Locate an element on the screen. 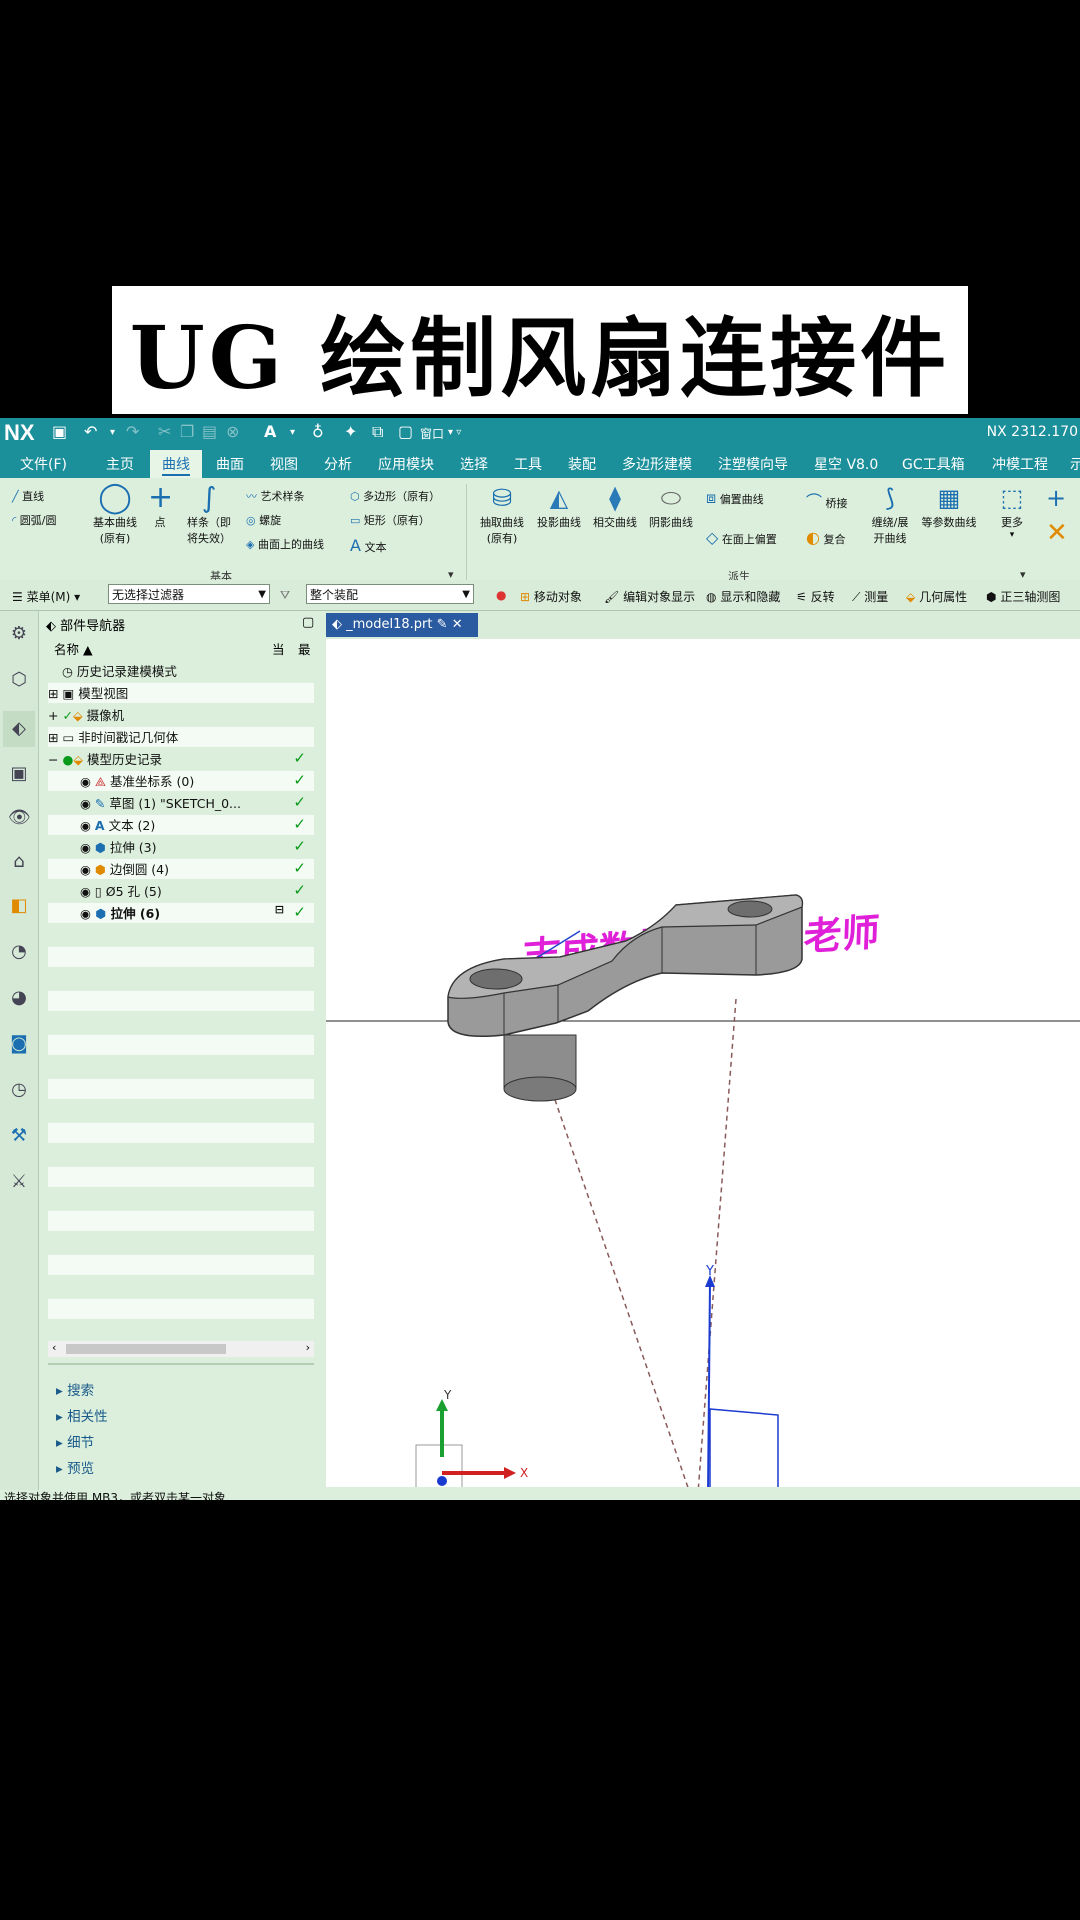 The image size is (1080, 1920). accordion-search: ▸ 搜索 is located at coordinates (75, 1389).